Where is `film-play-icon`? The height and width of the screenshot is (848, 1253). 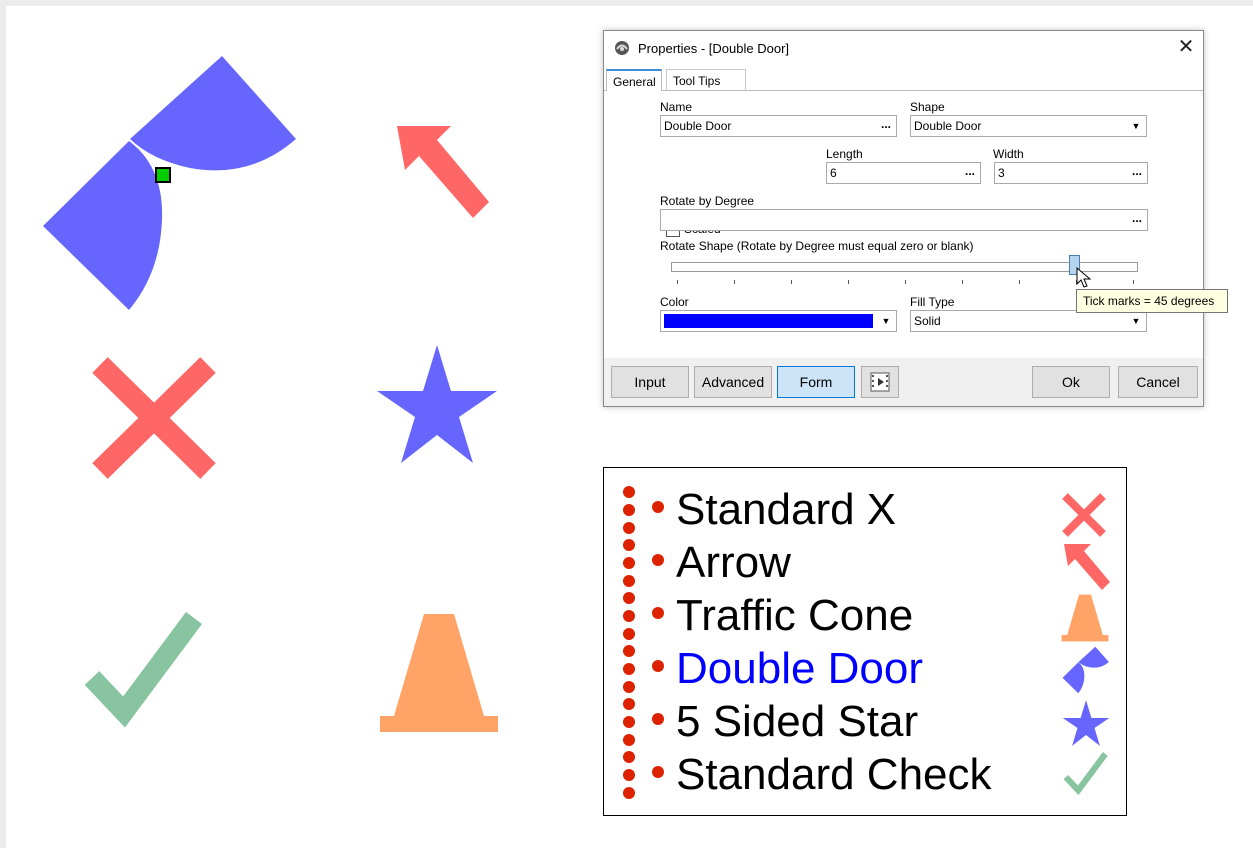
film-play-icon is located at coordinates (880, 382).